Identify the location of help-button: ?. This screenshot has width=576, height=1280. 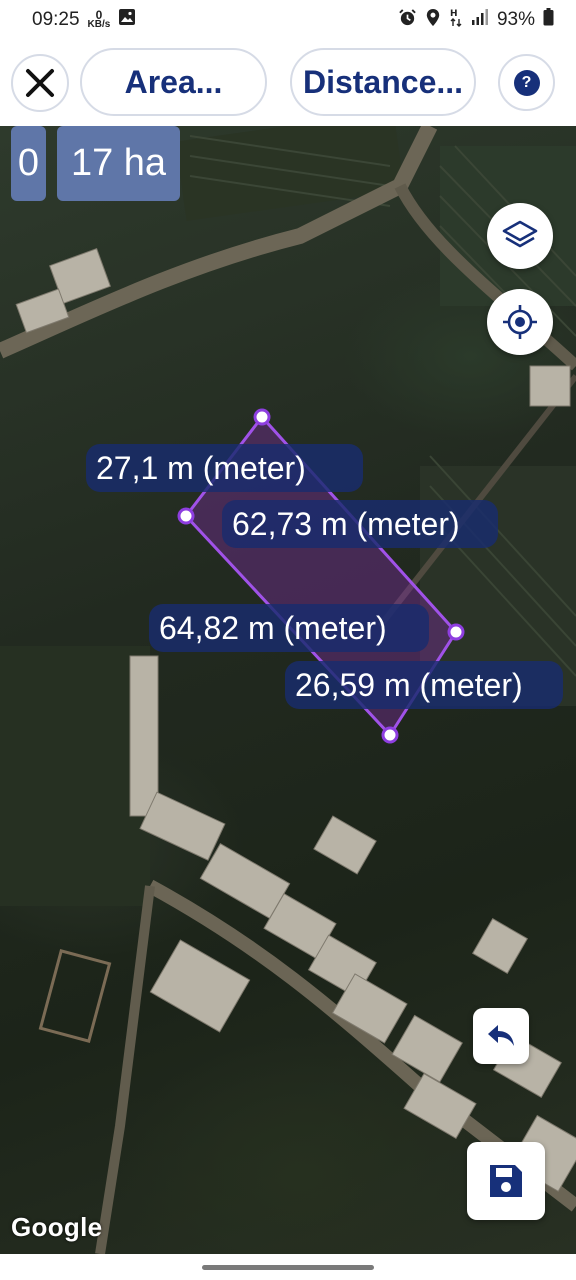
(526, 82).